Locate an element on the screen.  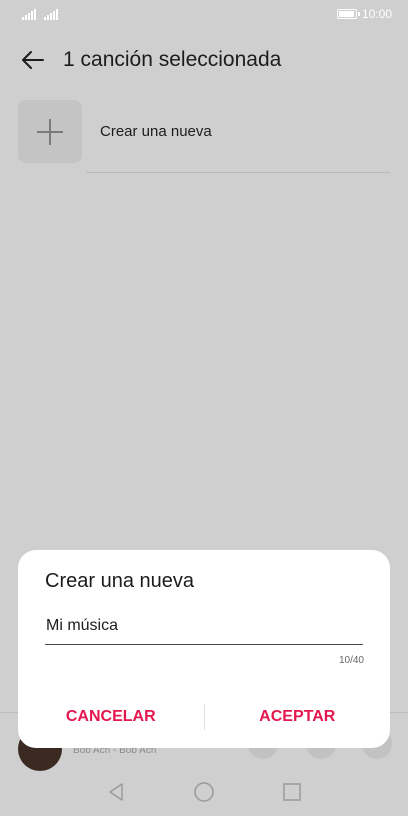
arrow-left-icon is located at coordinates (33, 60).